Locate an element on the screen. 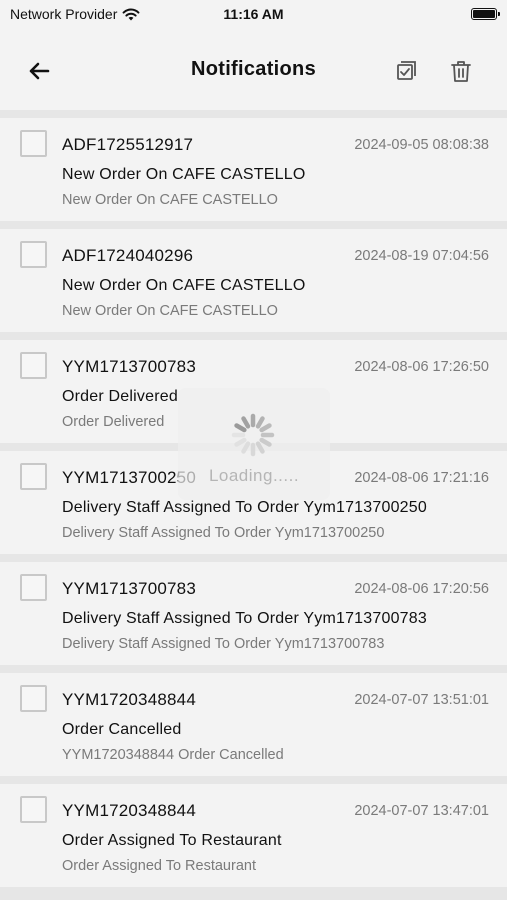 The height and width of the screenshot is (900, 507). timestamp: 2024-07-07 13:47:01 is located at coordinates (421, 811).